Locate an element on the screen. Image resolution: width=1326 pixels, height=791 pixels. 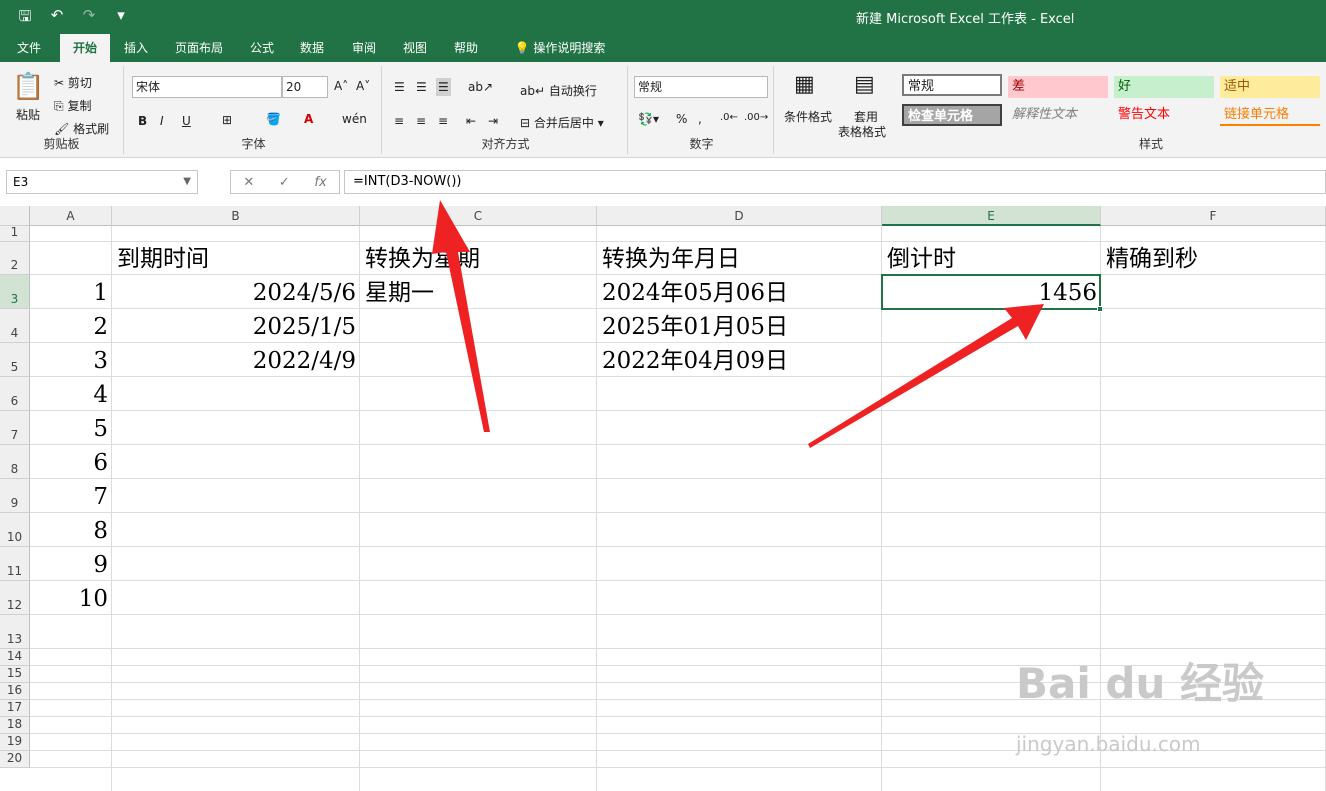
style-check-cell: 检查单元格 is located at coordinates (952, 115).